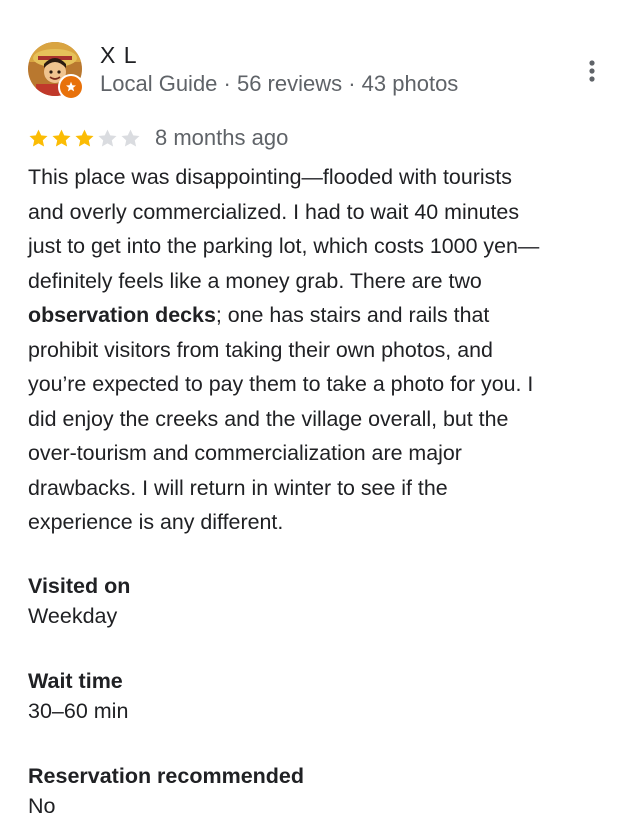  I want to click on more-vert-icon, so click(592, 71).